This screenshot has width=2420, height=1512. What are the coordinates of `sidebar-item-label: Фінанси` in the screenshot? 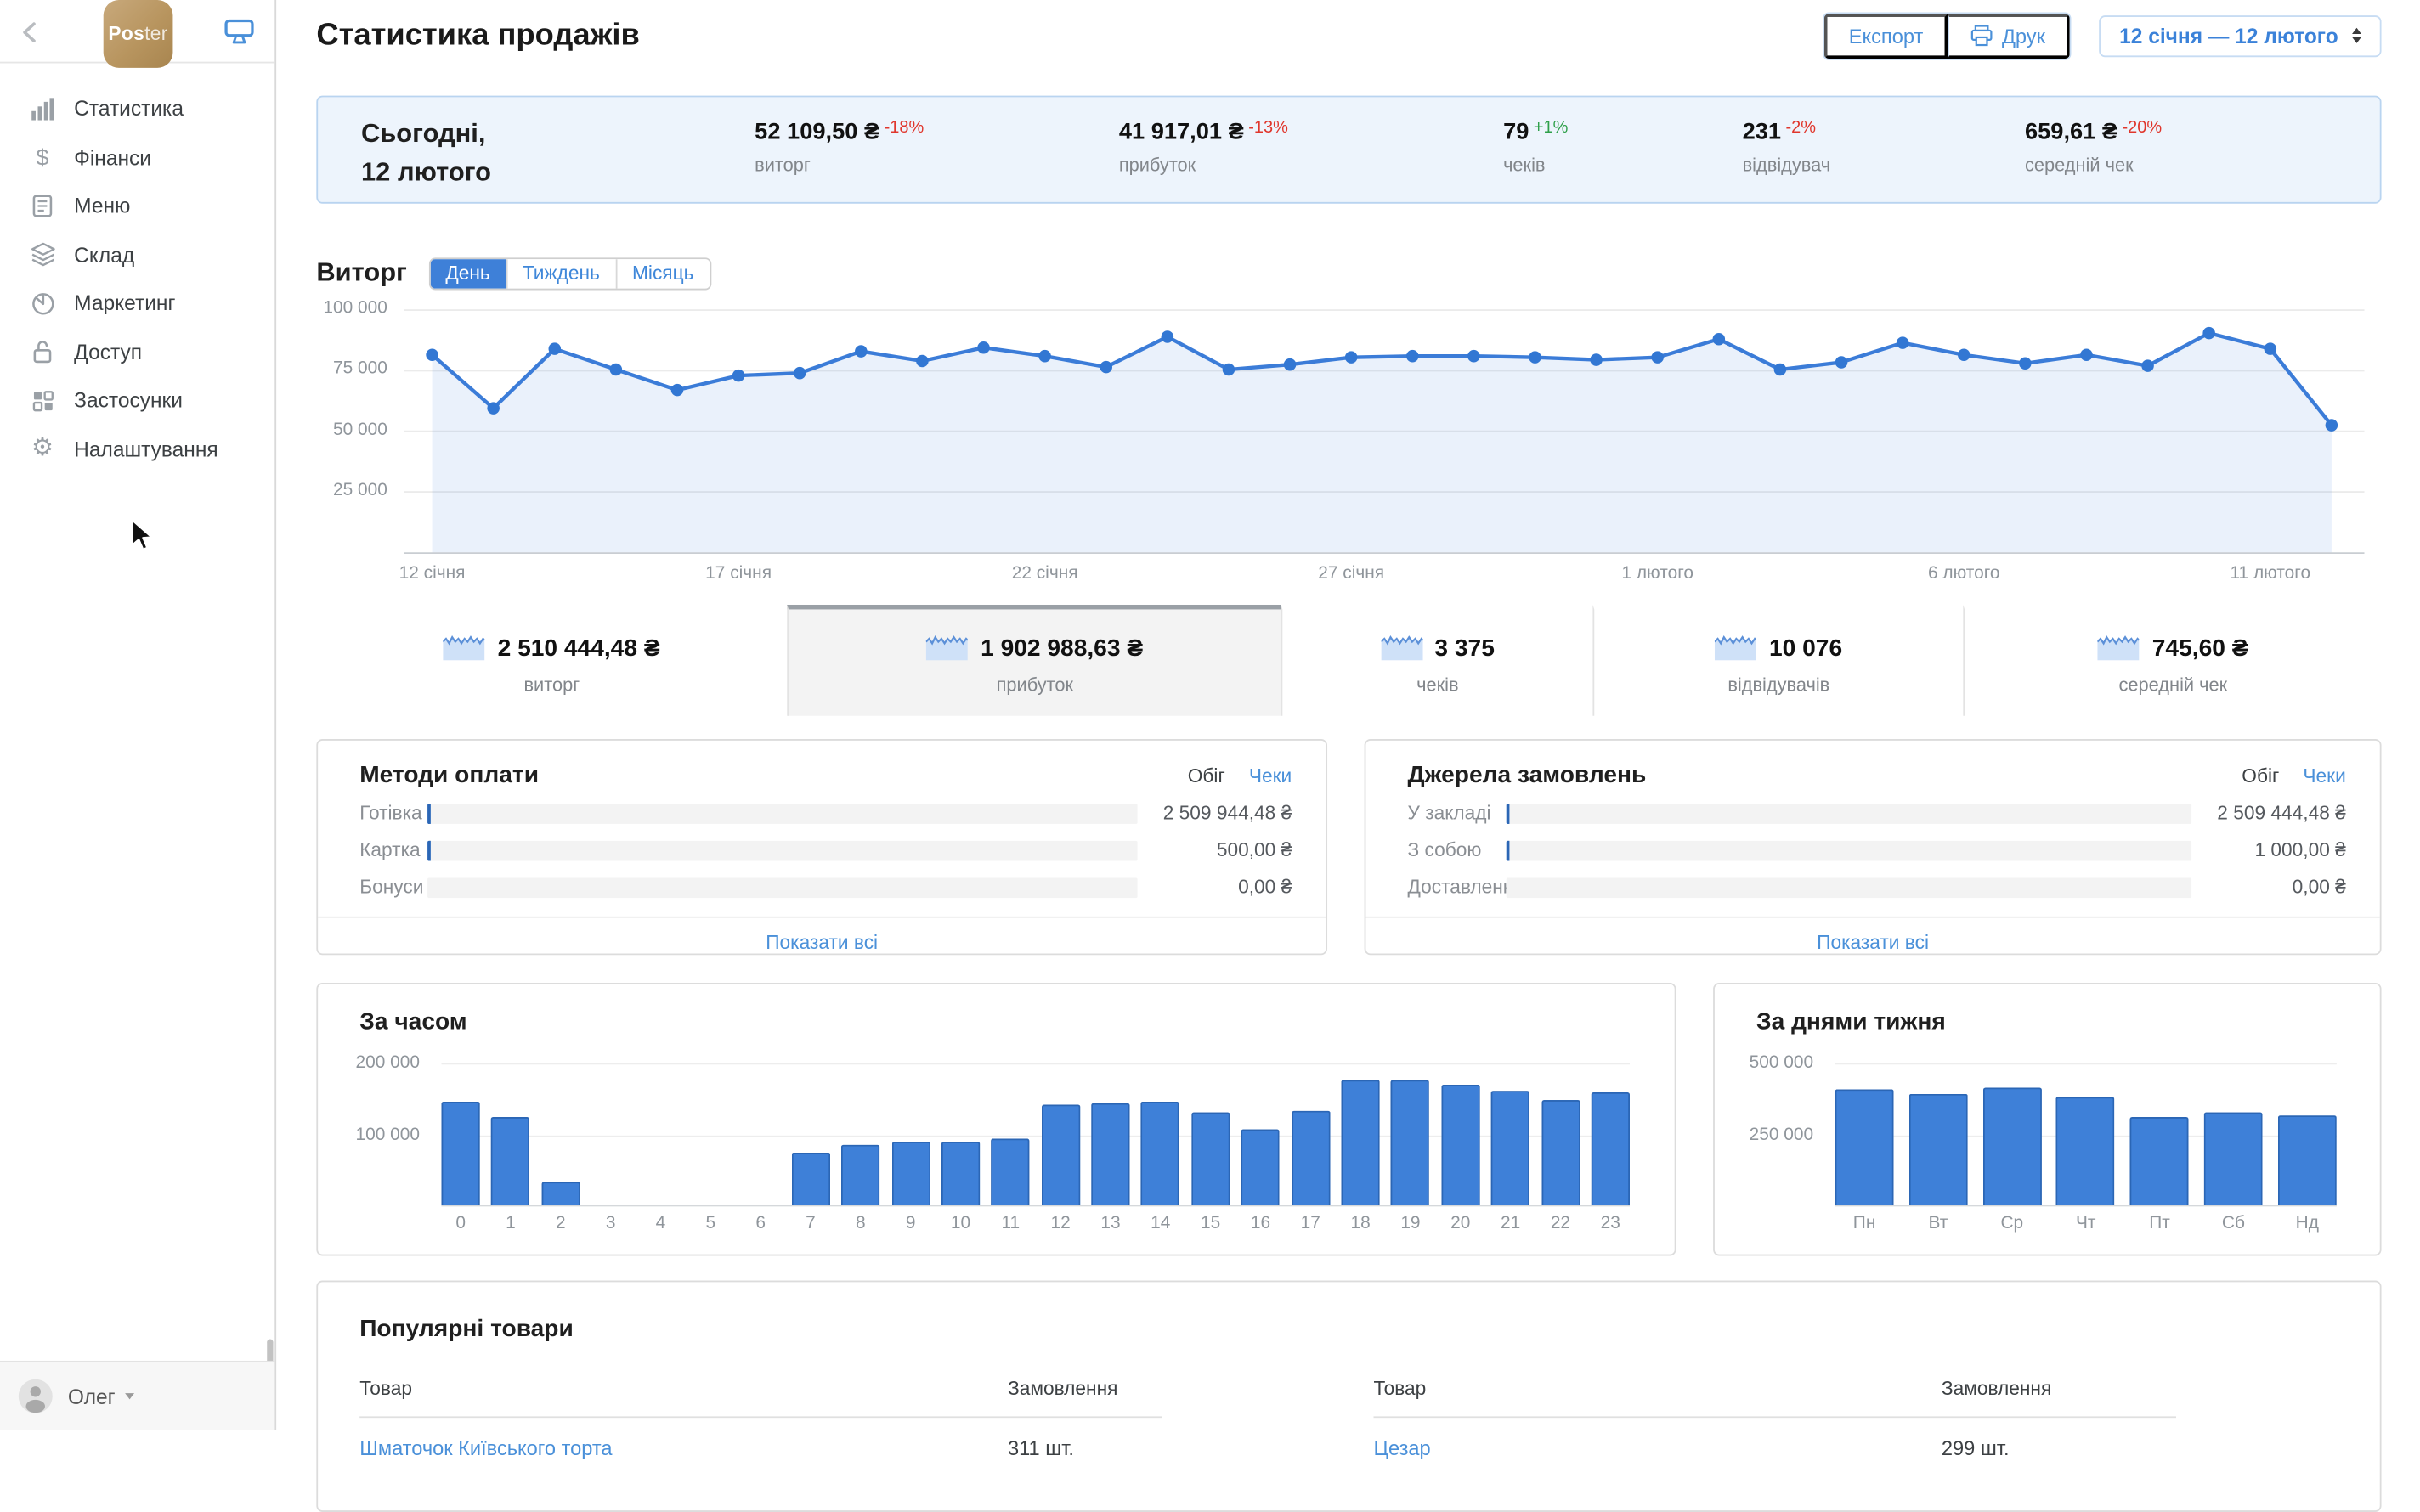 It's located at (112, 158).